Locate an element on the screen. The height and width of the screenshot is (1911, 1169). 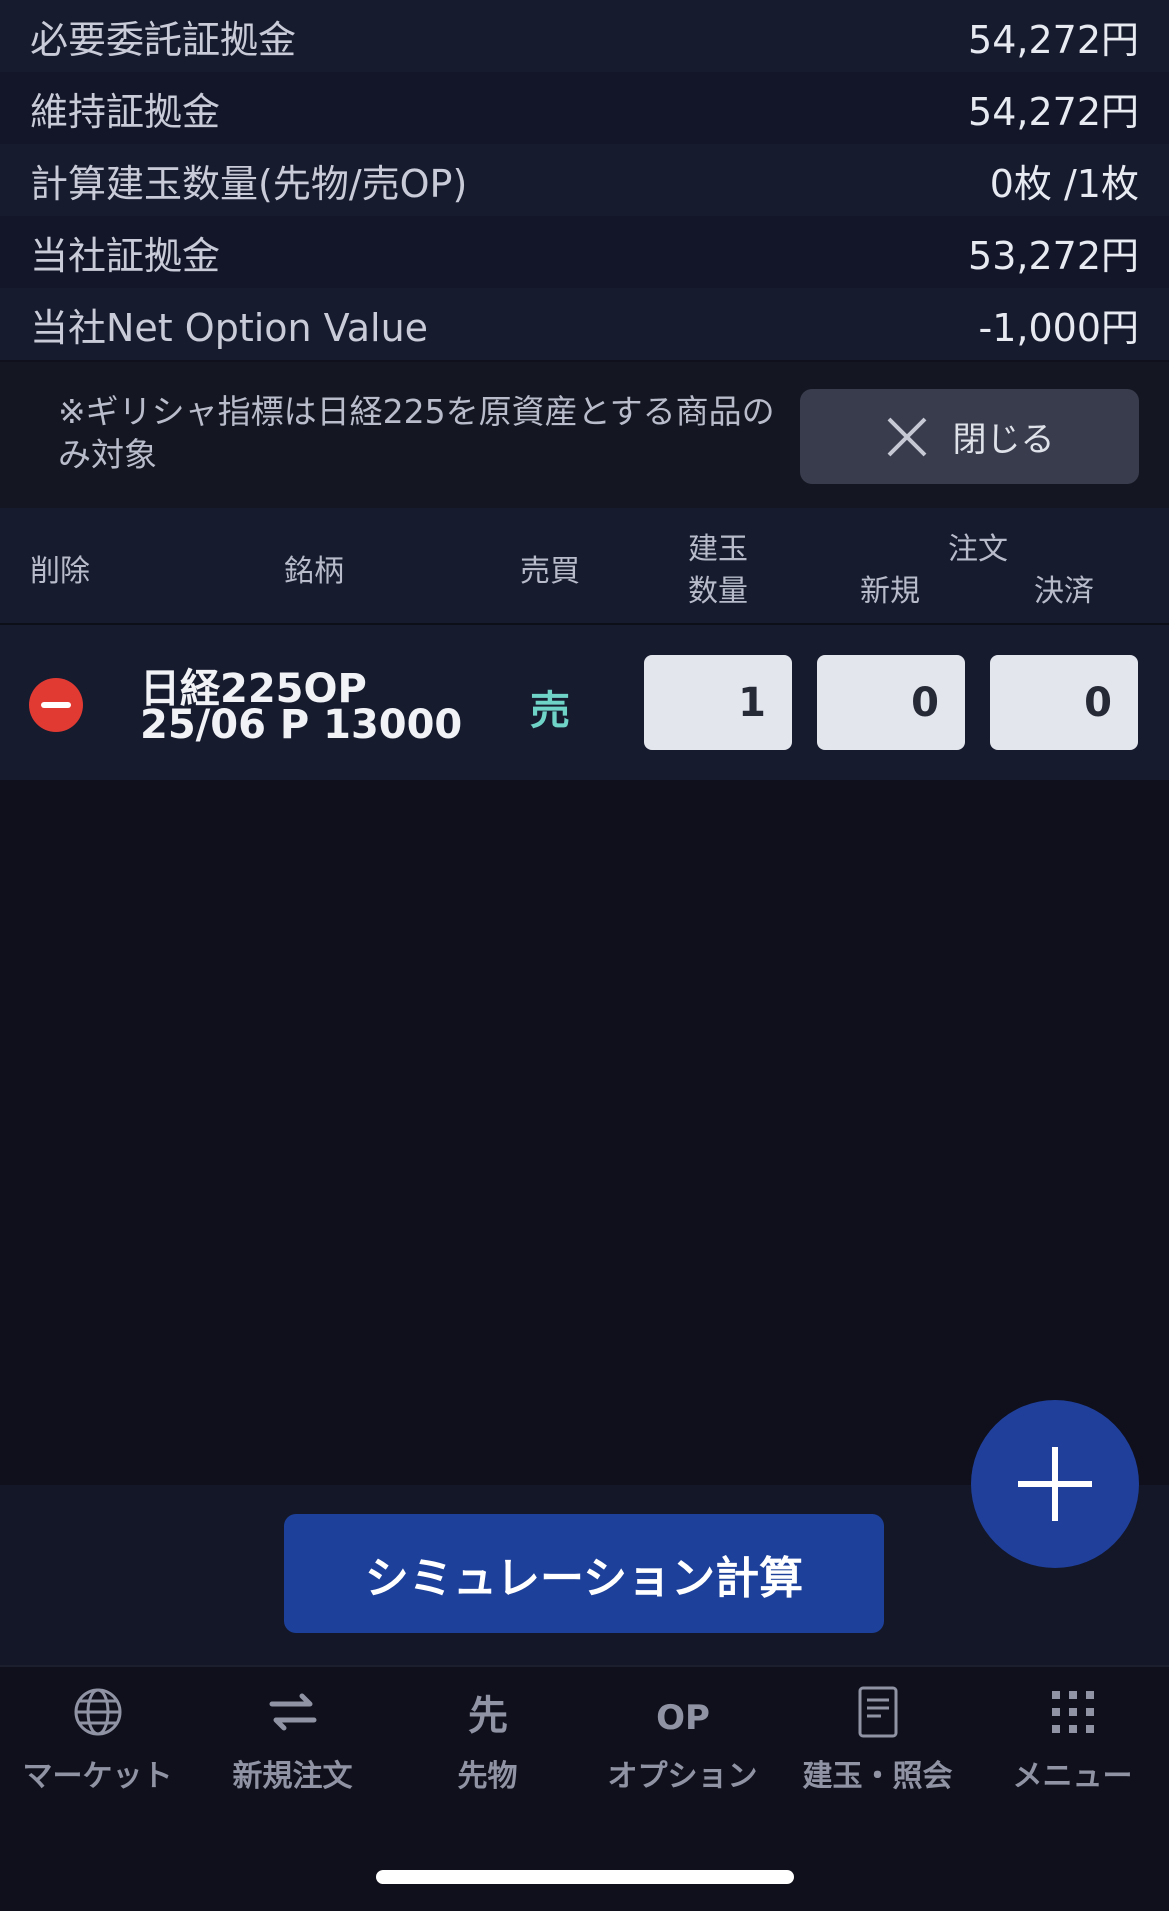
settle-order-quantity-input: 0 is located at coordinates (1064, 702).